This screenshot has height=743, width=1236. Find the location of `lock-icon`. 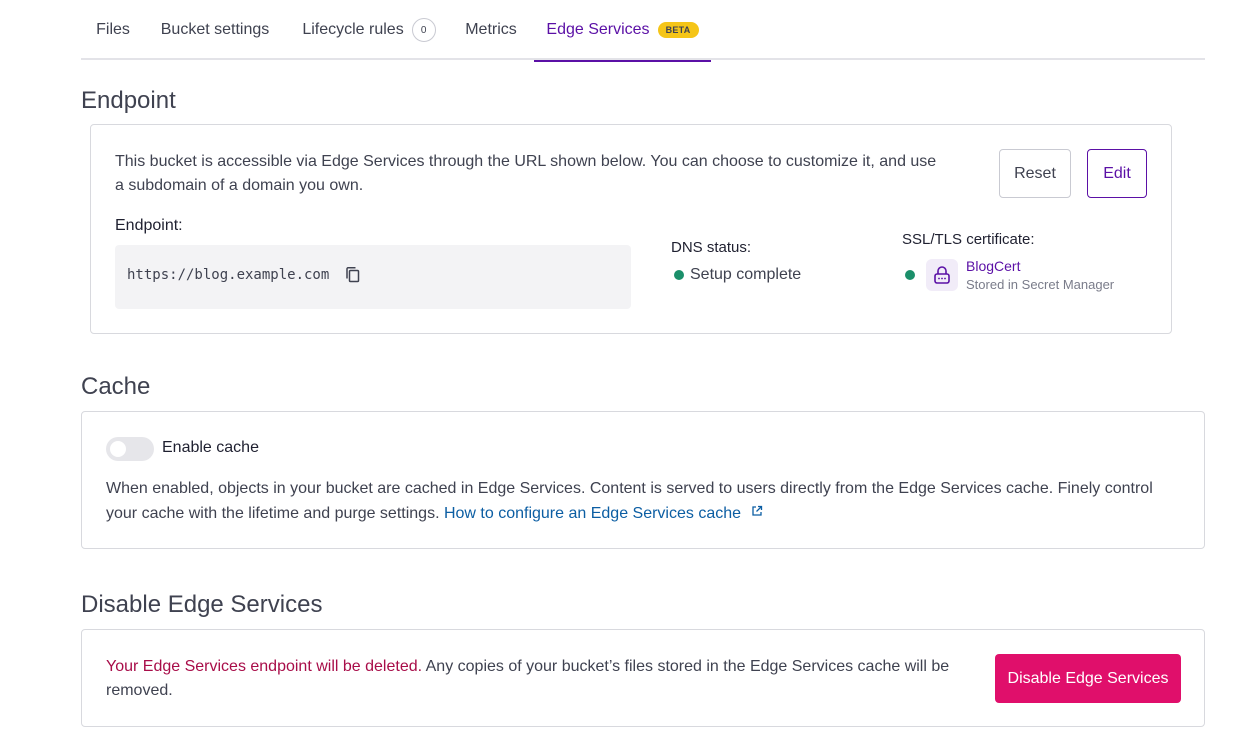

lock-icon is located at coordinates (942, 275).